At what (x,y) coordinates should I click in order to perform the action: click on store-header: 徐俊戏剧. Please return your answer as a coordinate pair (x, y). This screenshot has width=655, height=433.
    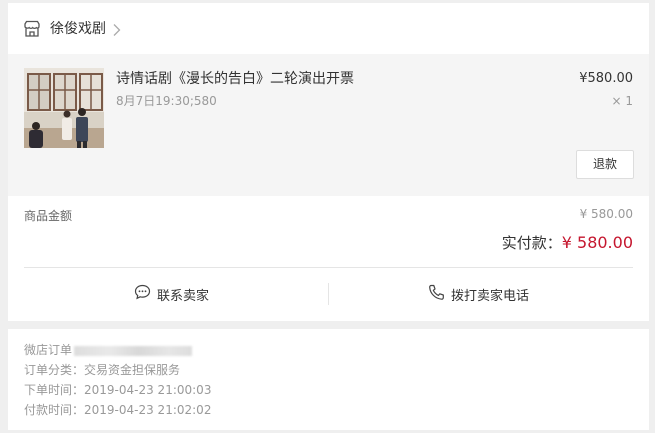
    Looking at the image, I should click on (328, 29).